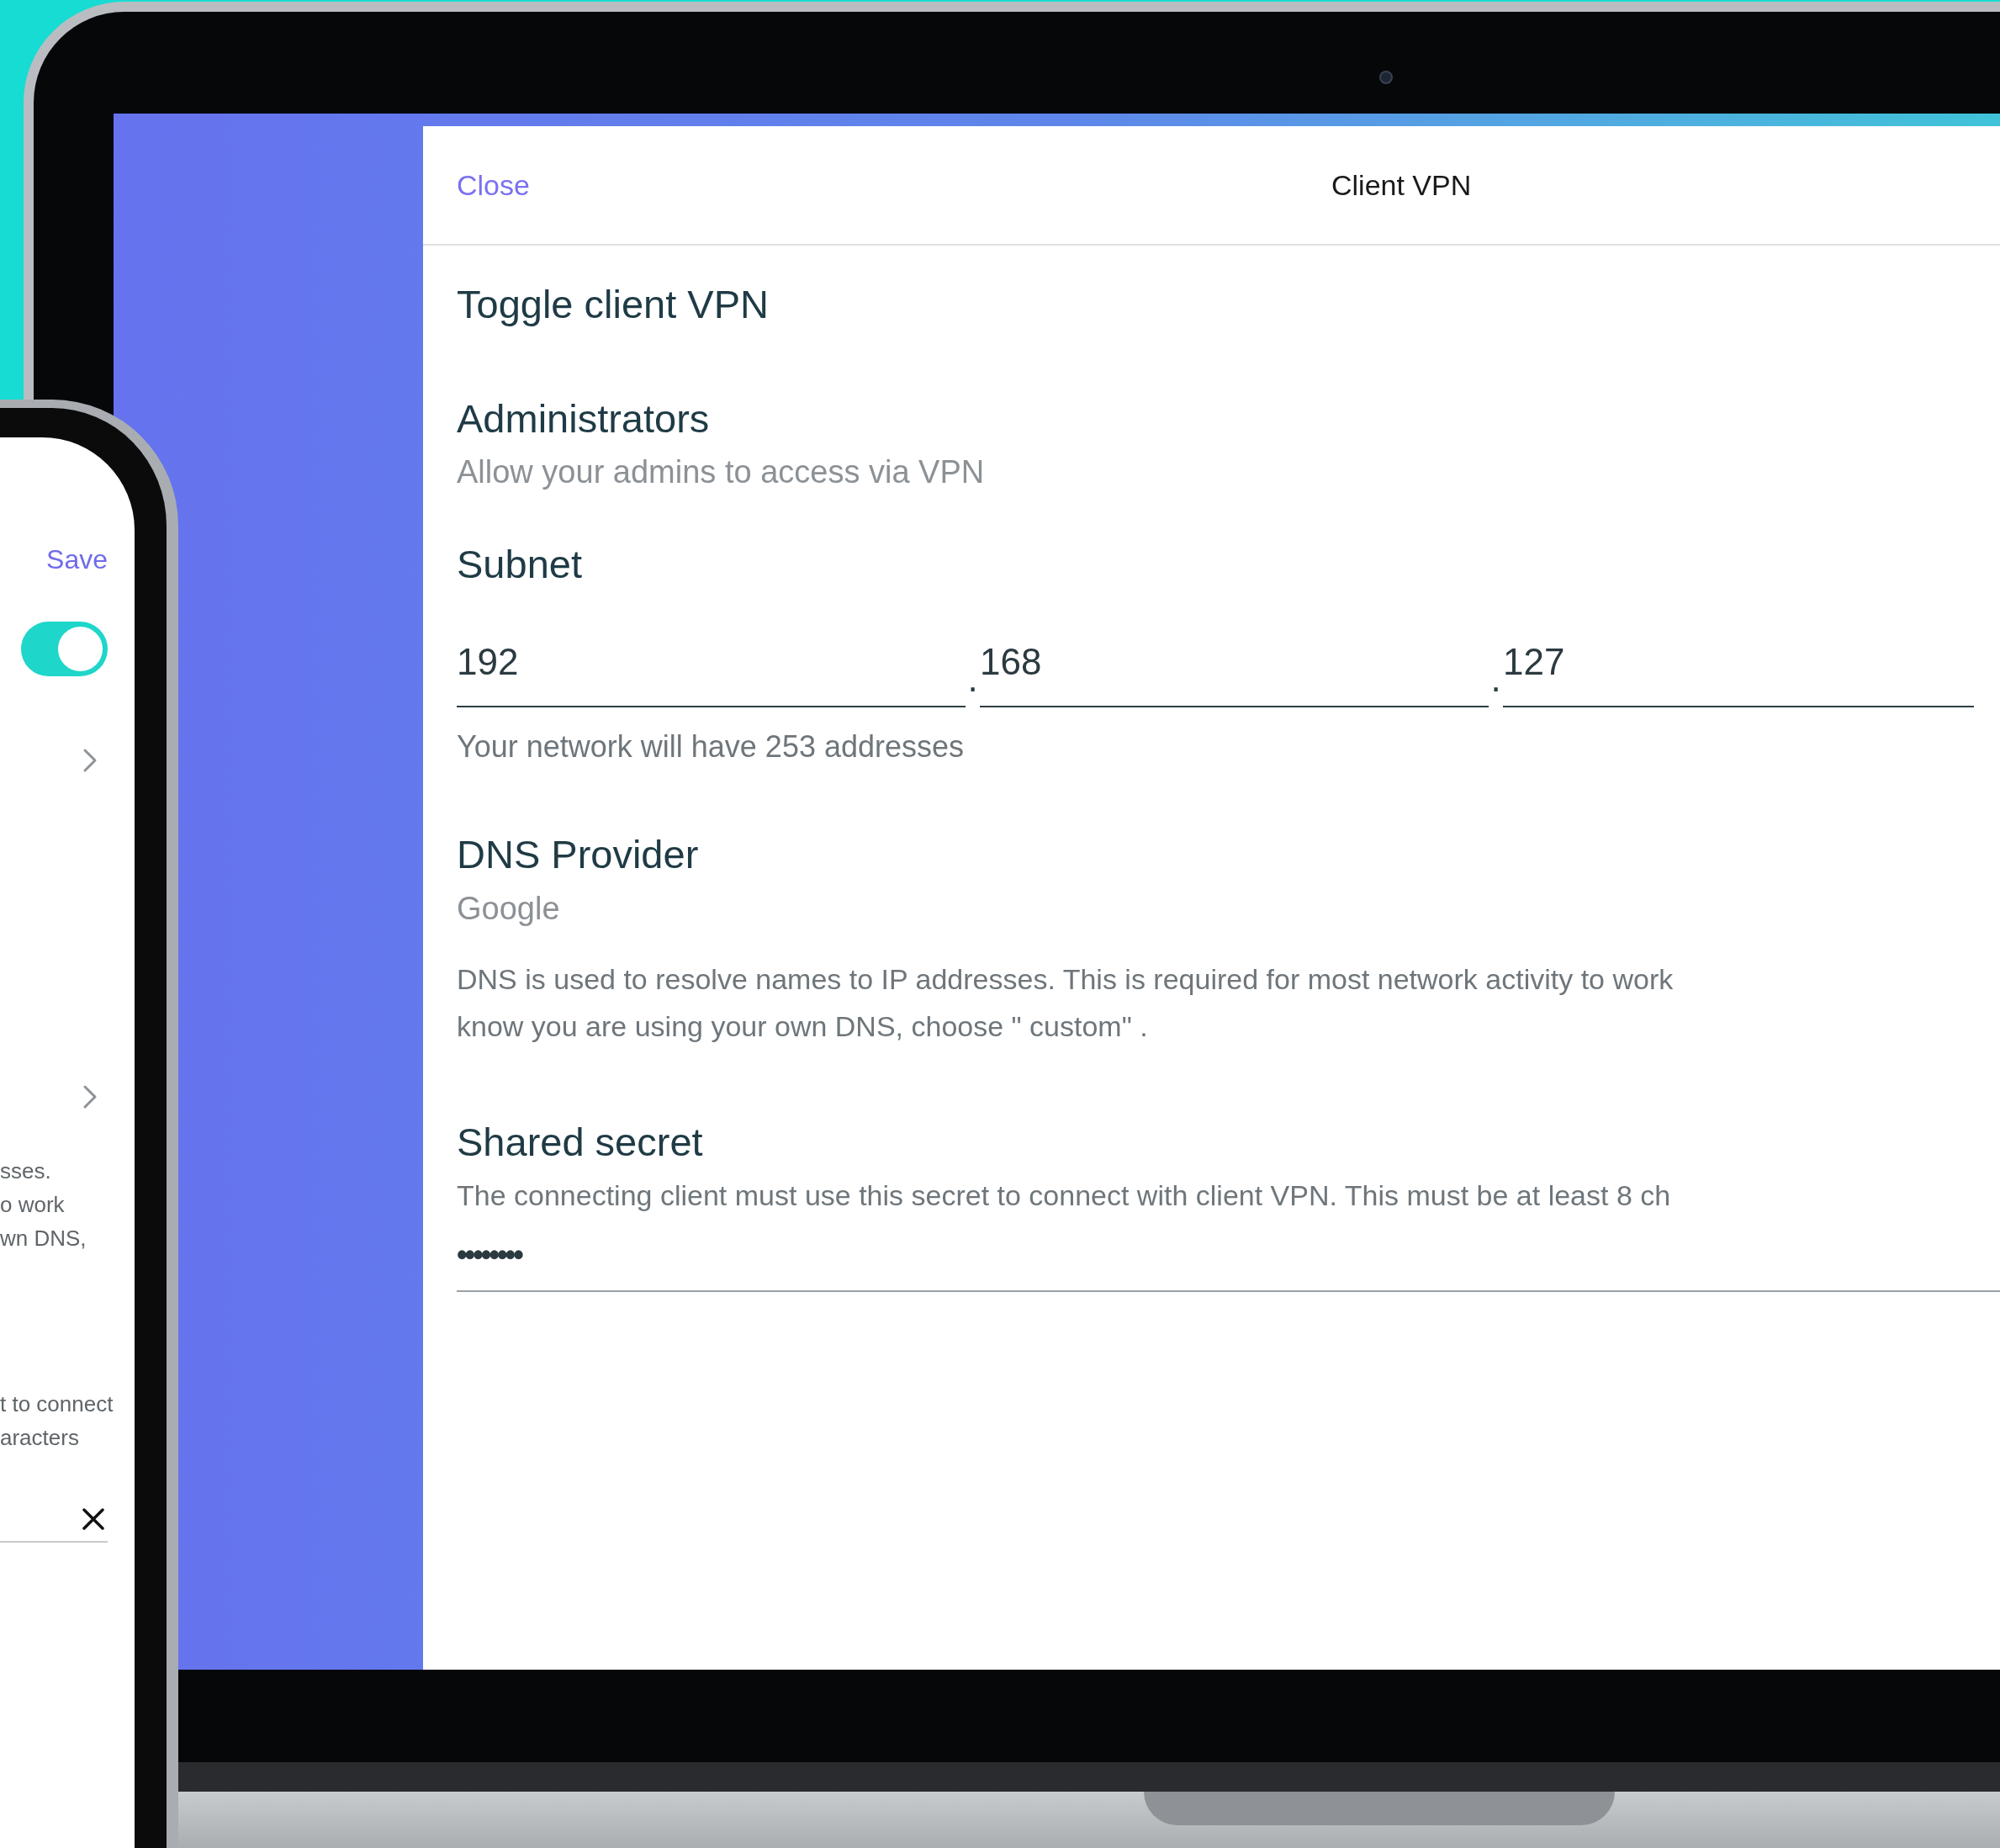 The width and height of the screenshot is (2000, 1848). What do you see at coordinates (44, 1238) in the screenshot?
I see `text-line: wn DNS,` at bounding box center [44, 1238].